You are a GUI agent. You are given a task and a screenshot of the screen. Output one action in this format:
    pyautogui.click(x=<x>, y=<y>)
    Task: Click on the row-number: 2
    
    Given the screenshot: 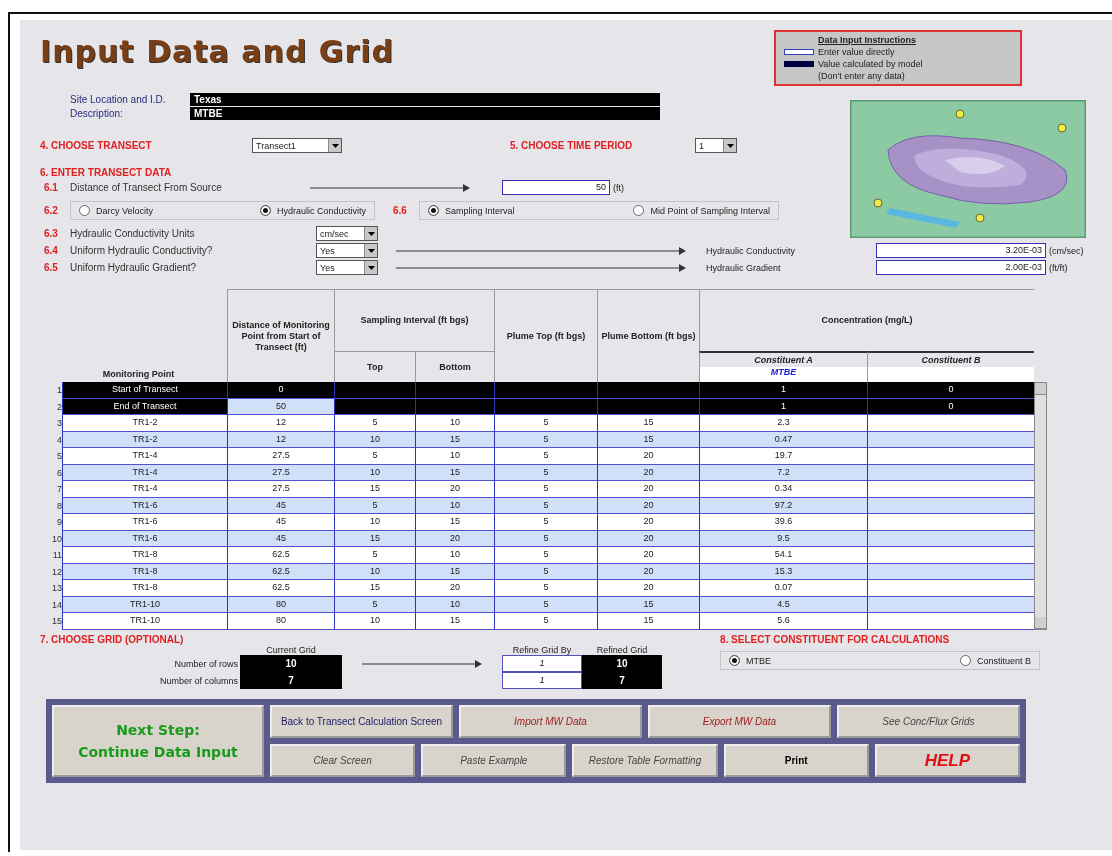 What is the action you would take?
    pyautogui.click(x=59, y=407)
    